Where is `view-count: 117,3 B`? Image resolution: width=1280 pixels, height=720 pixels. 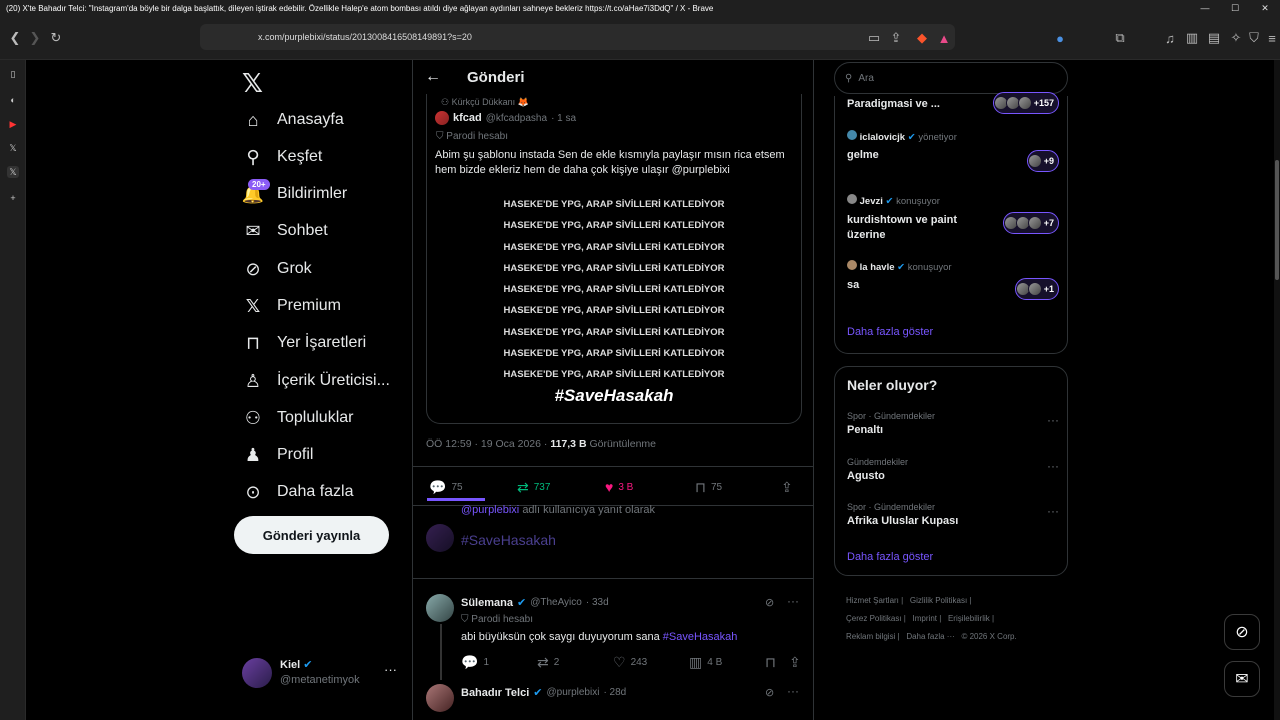
view-count: 117,3 B is located at coordinates (568, 444).